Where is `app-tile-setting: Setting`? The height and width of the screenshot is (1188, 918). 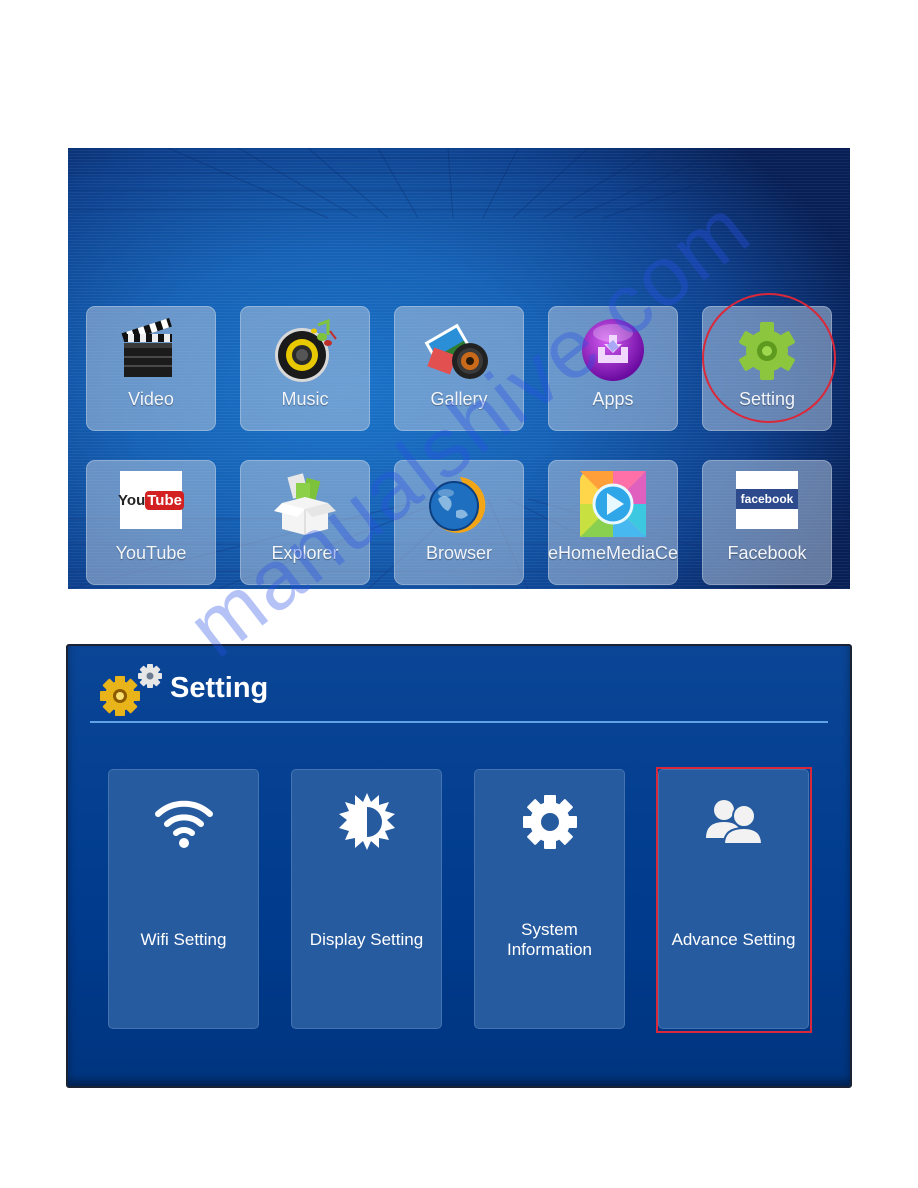 app-tile-setting: Setting is located at coordinates (767, 368).